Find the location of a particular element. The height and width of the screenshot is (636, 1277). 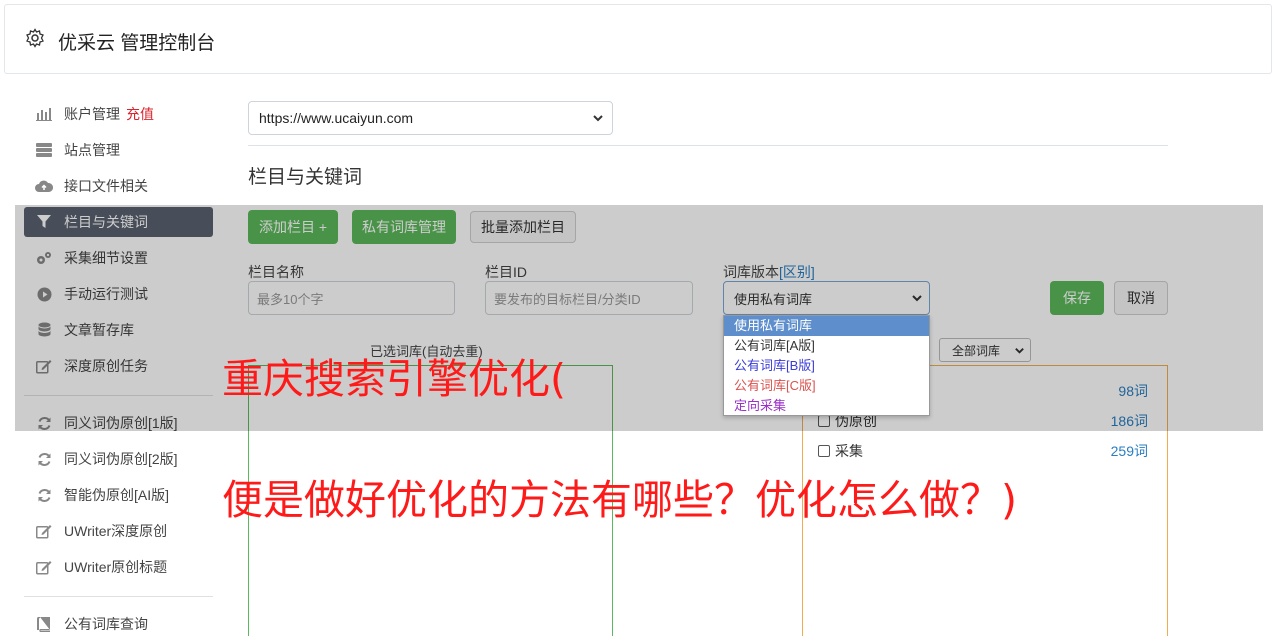

overlay-caption-line1: 重庆搜索引擎优化( is located at coordinates (394, 379).